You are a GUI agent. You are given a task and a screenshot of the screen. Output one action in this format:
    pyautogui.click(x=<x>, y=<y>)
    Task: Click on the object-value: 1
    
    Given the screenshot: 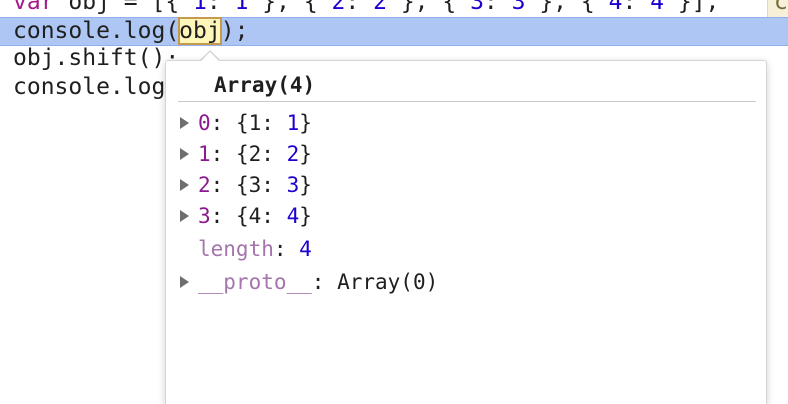 What is the action you would take?
    pyautogui.click(x=293, y=123)
    